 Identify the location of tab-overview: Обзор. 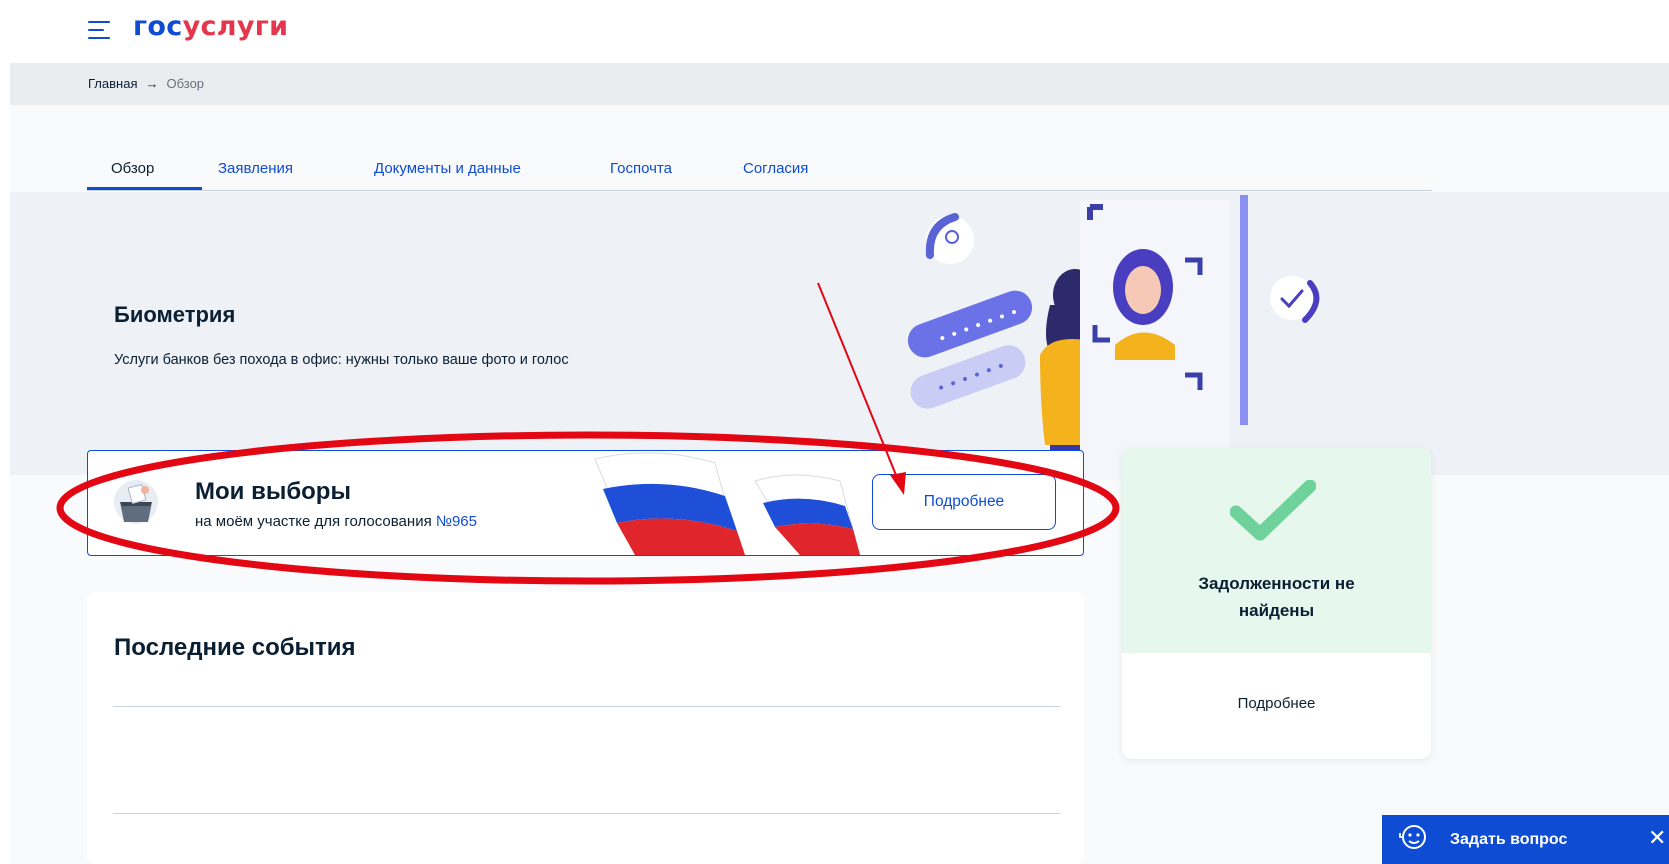
(132, 168).